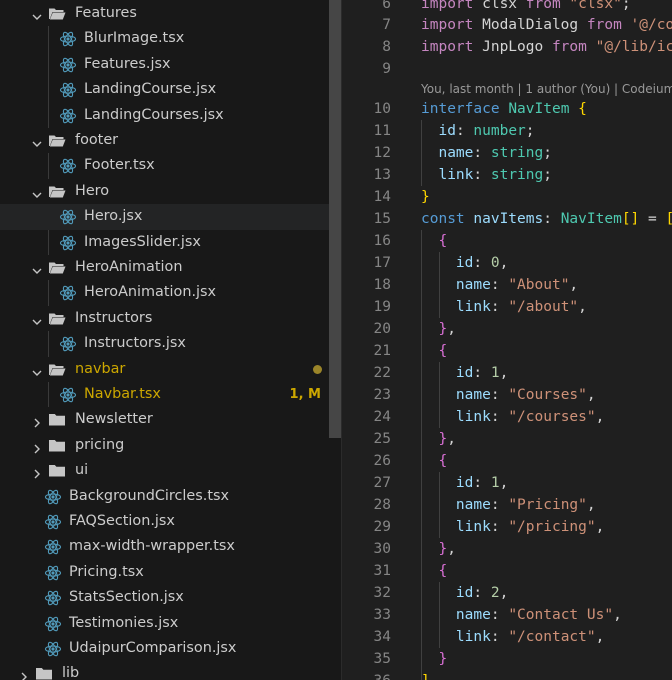 The image size is (672, 680). I want to click on code-line: 29 link: "/pricing",, so click(507, 527).